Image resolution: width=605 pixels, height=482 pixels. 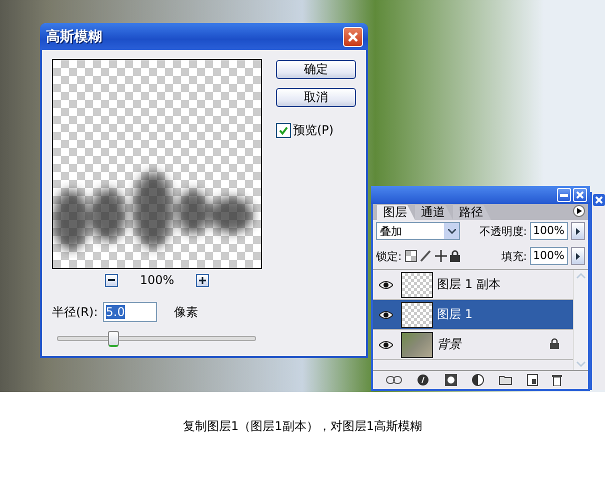 I want to click on checkmark-icon, so click(x=283, y=130).